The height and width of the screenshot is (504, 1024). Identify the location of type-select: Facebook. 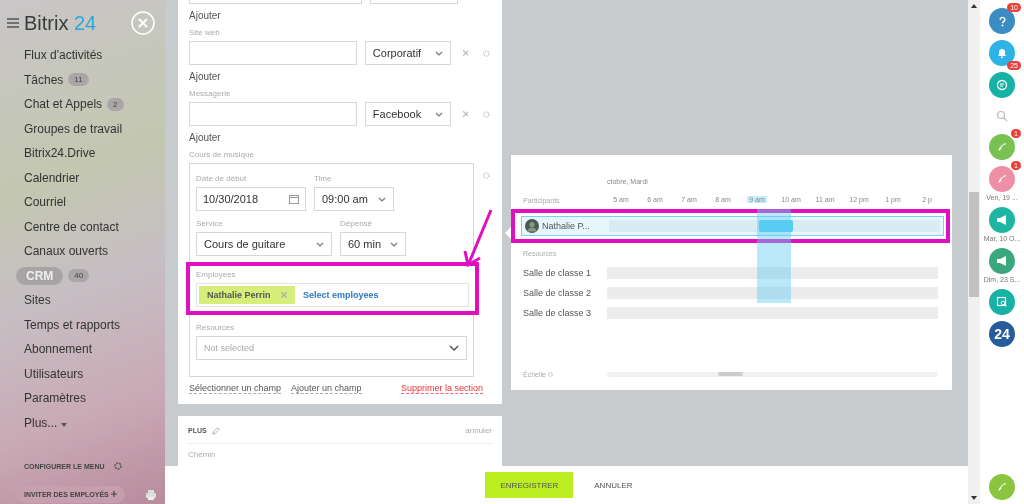
(407, 114).